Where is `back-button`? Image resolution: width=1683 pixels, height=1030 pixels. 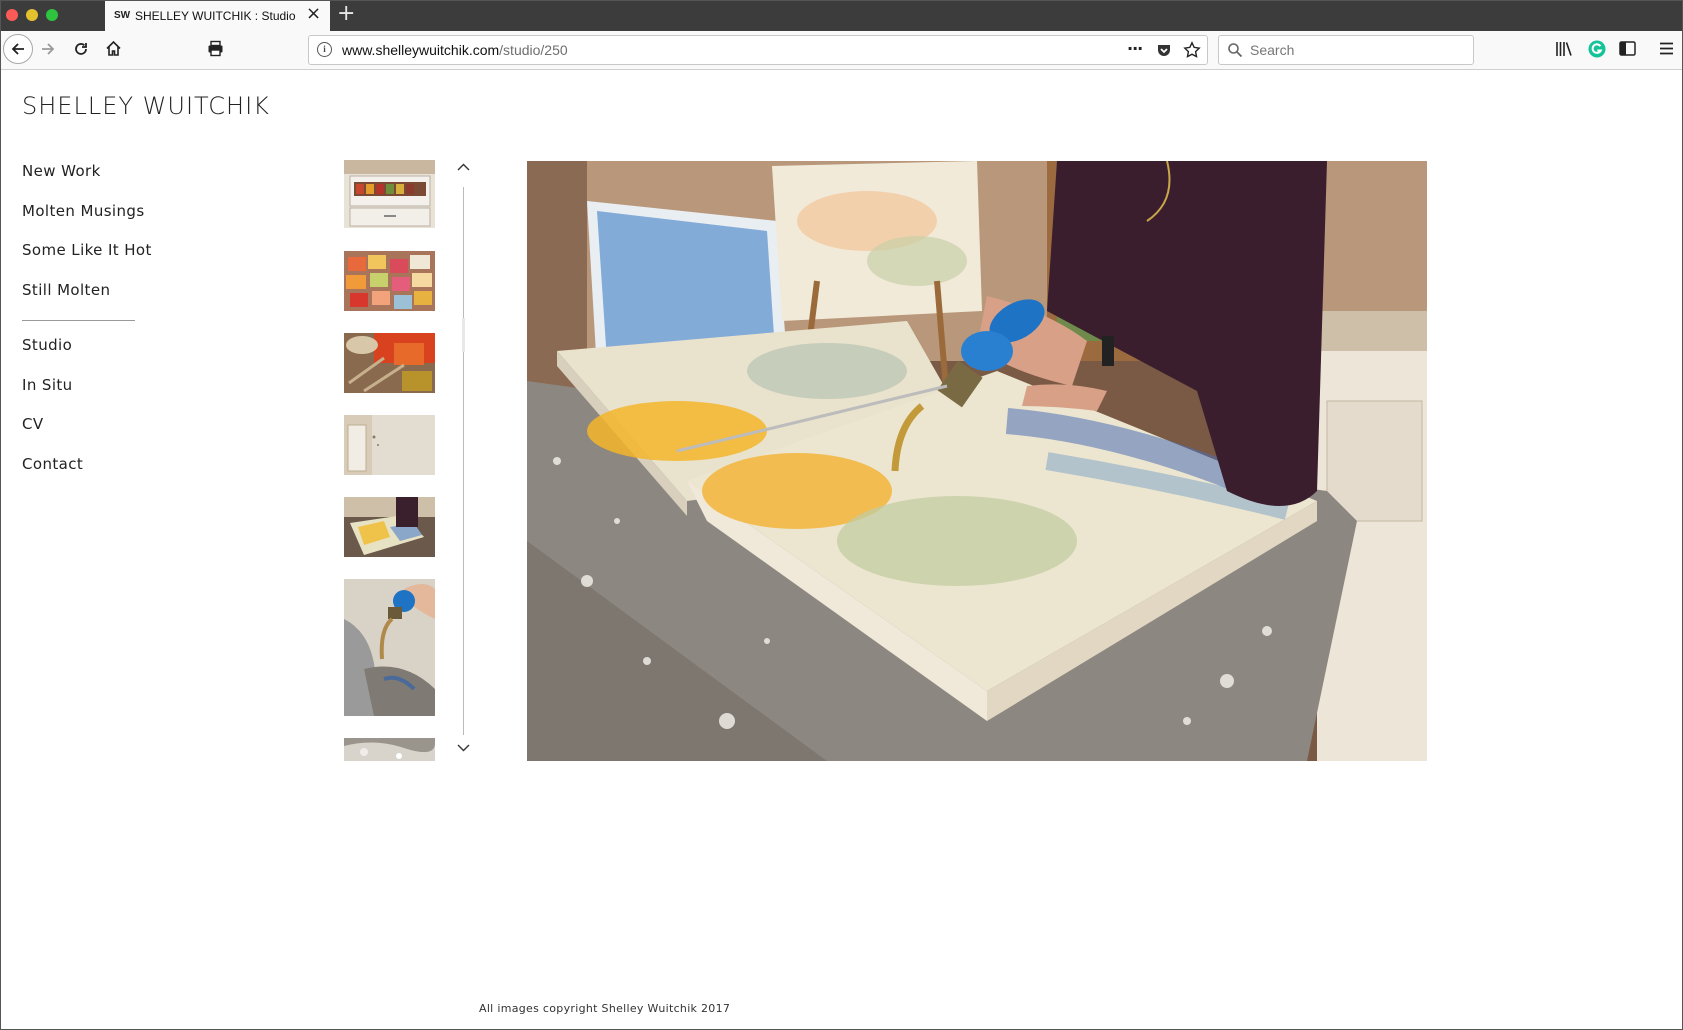
back-button is located at coordinates (18, 49).